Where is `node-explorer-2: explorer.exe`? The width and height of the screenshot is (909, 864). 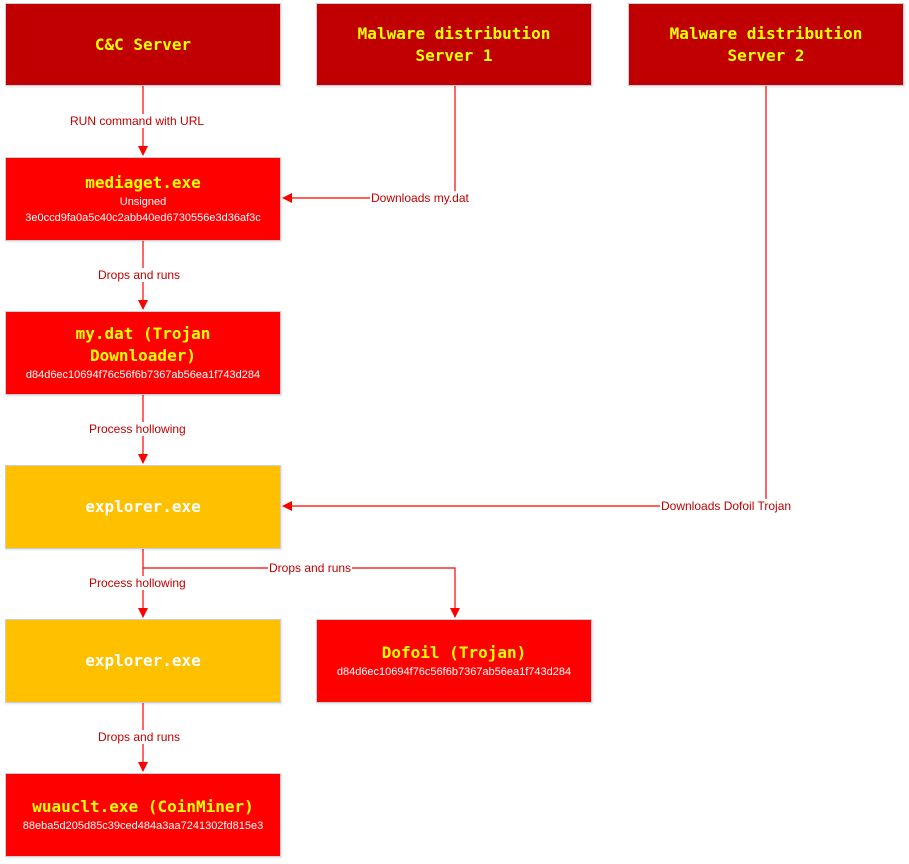
node-explorer-2: explorer.exe is located at coordinates (143, 661).